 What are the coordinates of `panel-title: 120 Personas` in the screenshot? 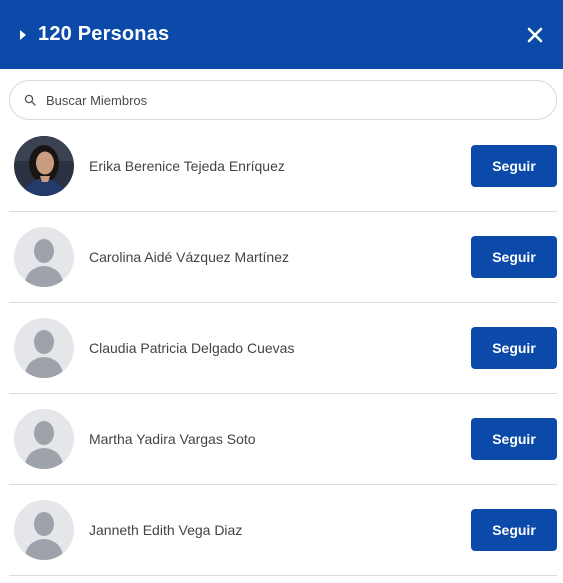 It's located at (279, 34).